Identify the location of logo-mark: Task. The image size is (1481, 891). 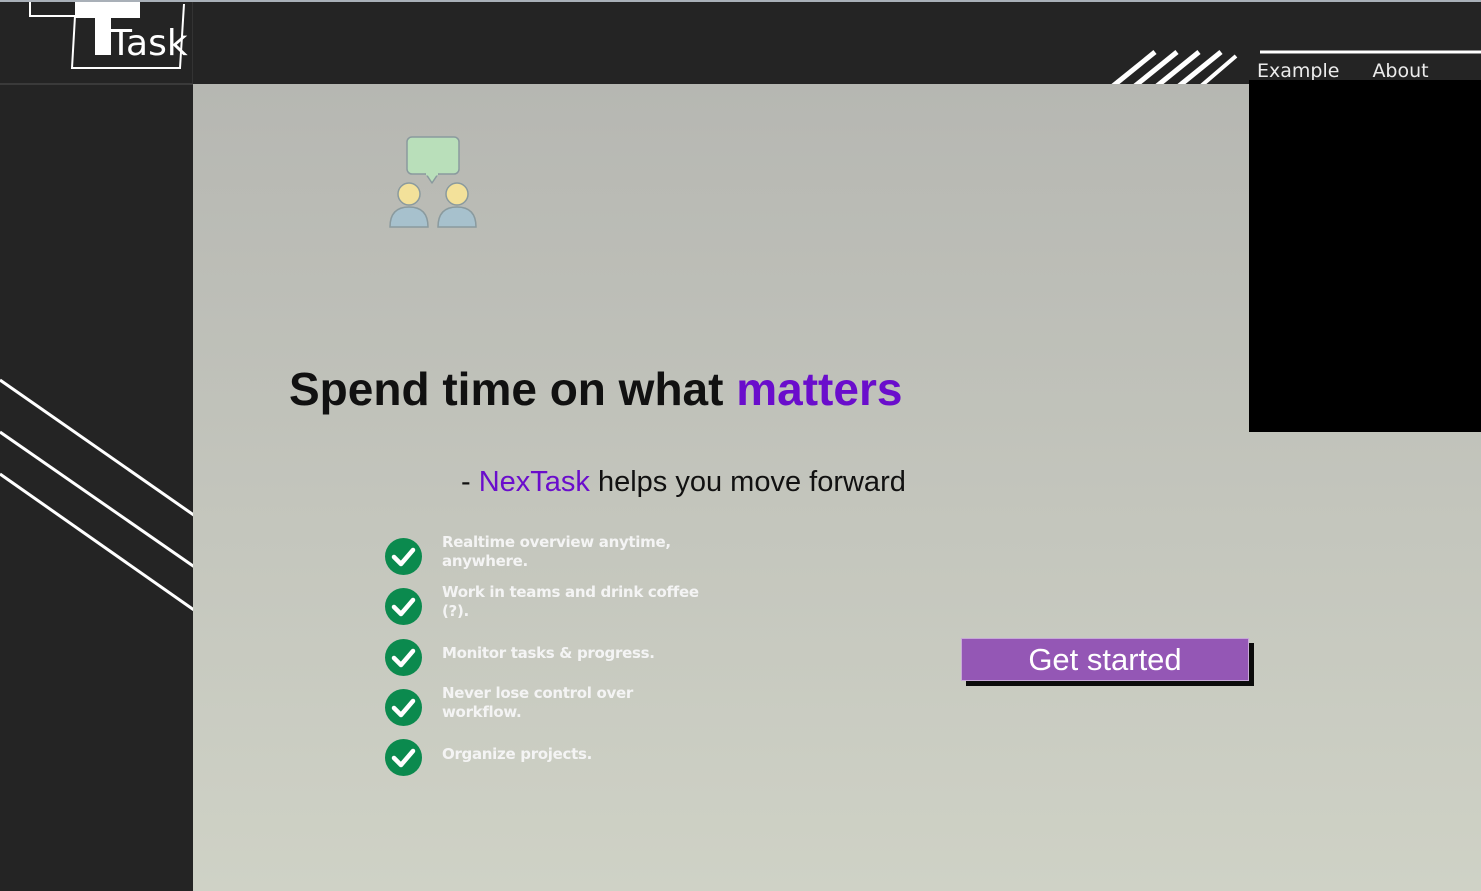
(108, 35).